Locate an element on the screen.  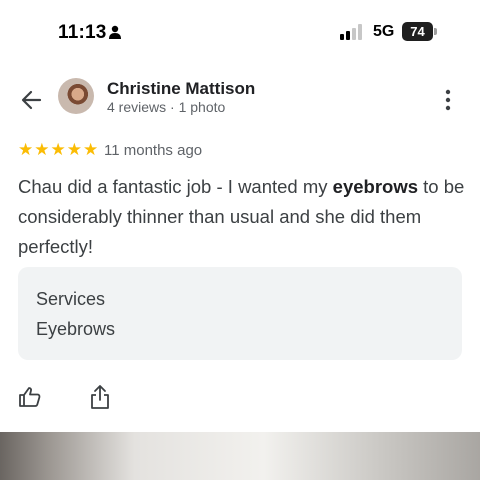
services-title: Services is located at coordinates (71, 299).